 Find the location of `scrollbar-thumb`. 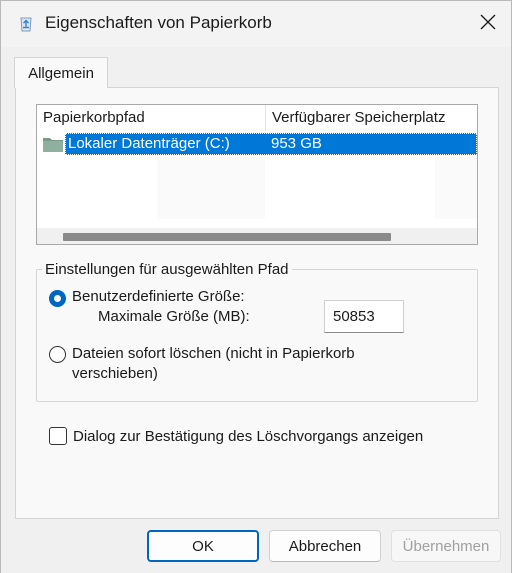

scrollbar-thumb is located at coordinates (227, 237).